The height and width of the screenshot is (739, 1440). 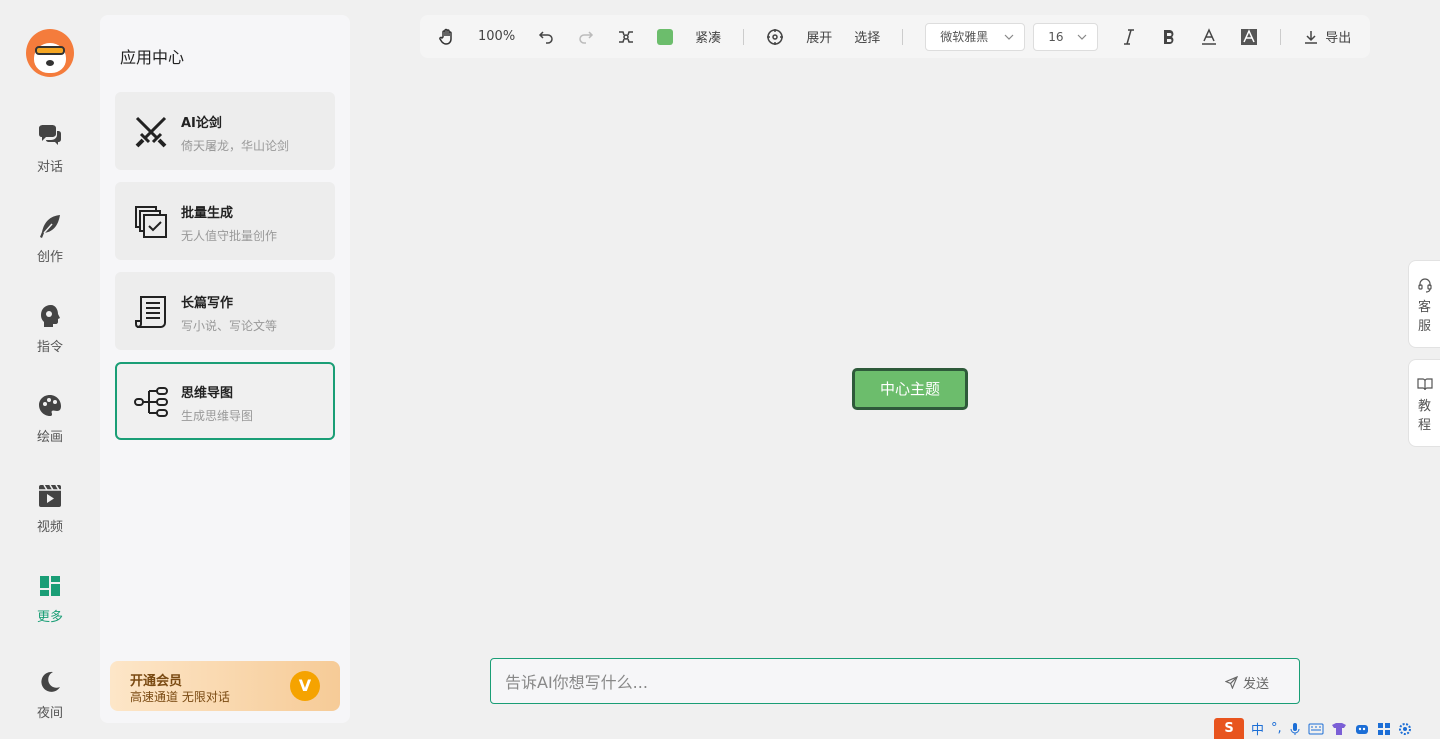 What do you see at coordinates (1384, 729) in the screenshot?
I see `toolbox-icon` at bounding box center [1384, 729].